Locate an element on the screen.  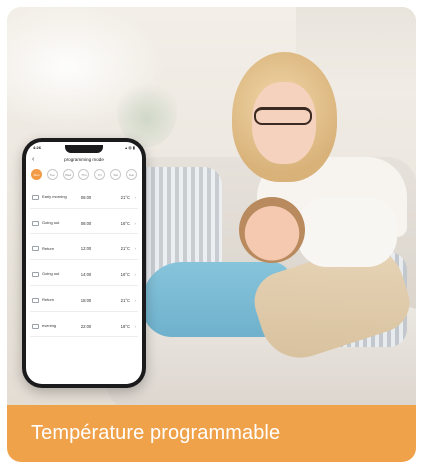
phone-notch is located at coordinates (84, 149).